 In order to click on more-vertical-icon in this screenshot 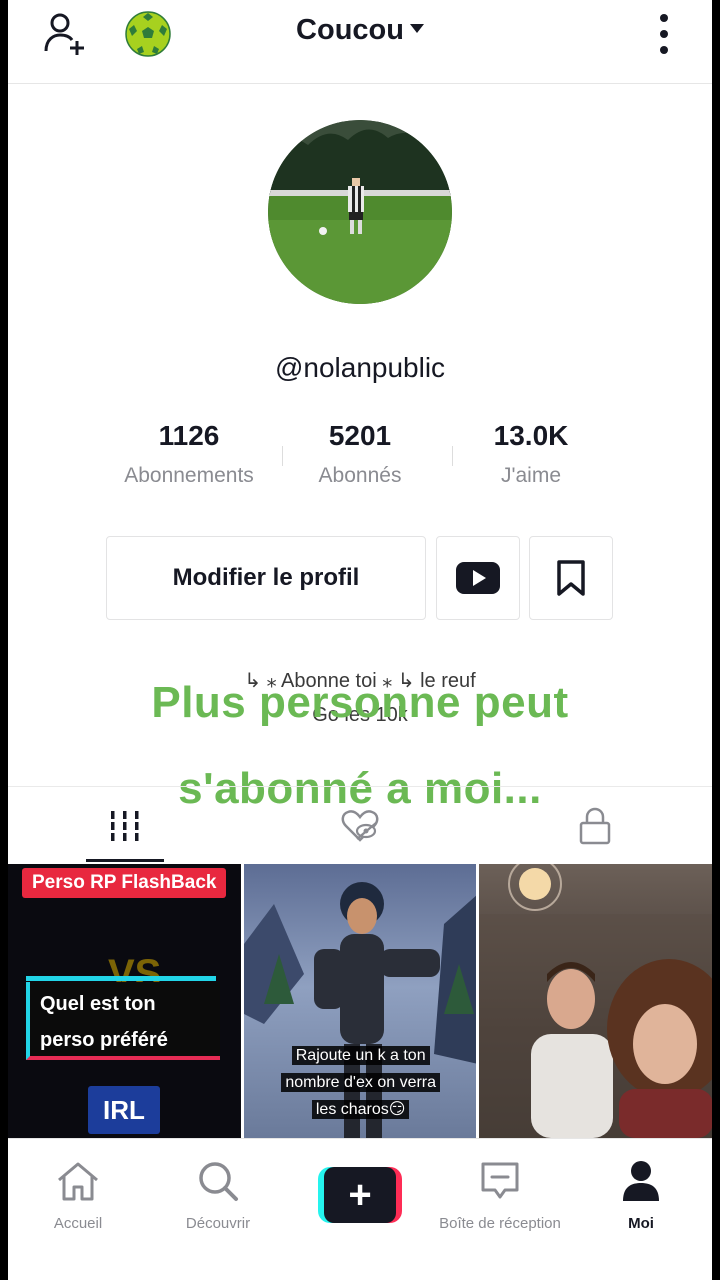, I will do `click(664, 34)`.